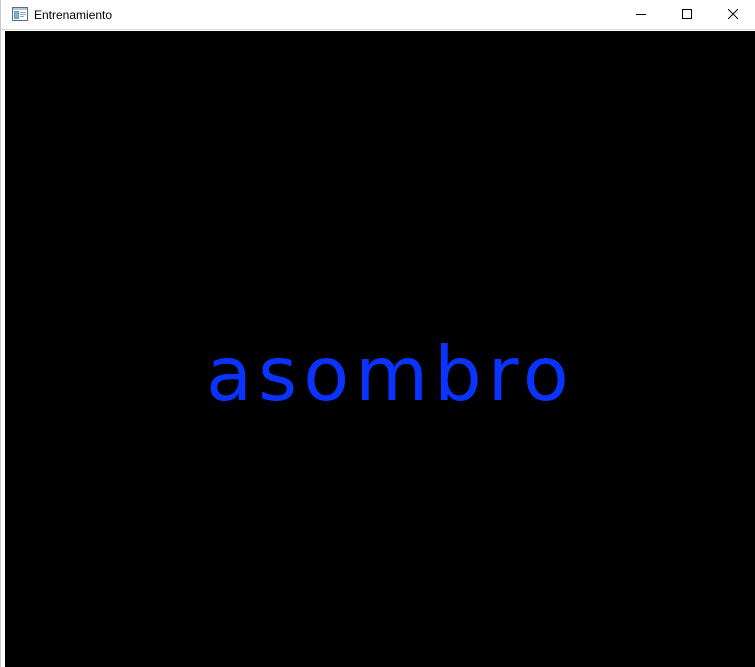  I want to click on title-bar: Entrenamiento, so click(378, 15).